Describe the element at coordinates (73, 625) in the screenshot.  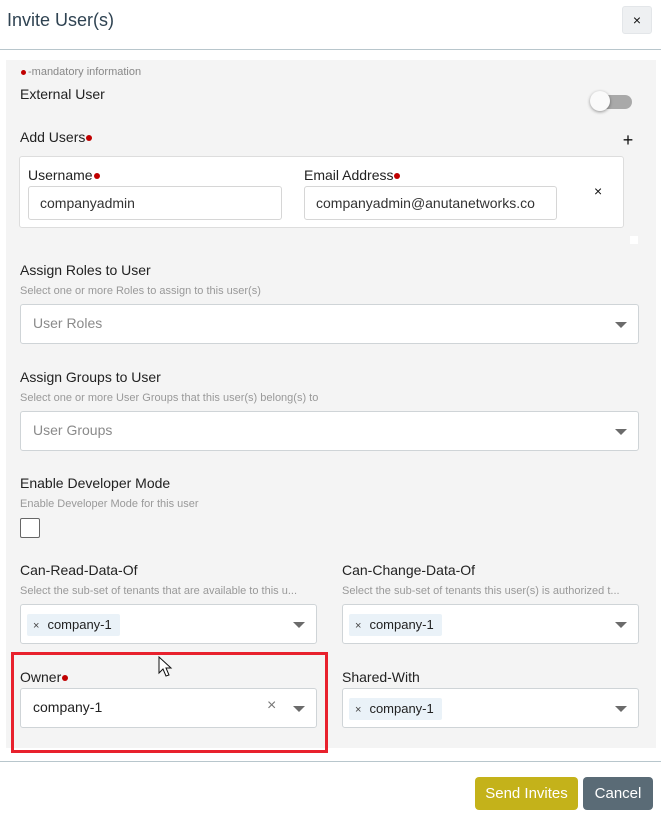
I see `can-read-chip: × company-1` at that location.